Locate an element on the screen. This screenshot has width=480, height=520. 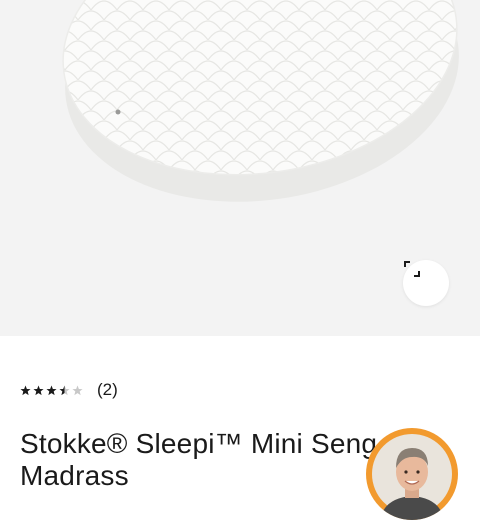
expand-image-button is located at coordinates (426, 283).